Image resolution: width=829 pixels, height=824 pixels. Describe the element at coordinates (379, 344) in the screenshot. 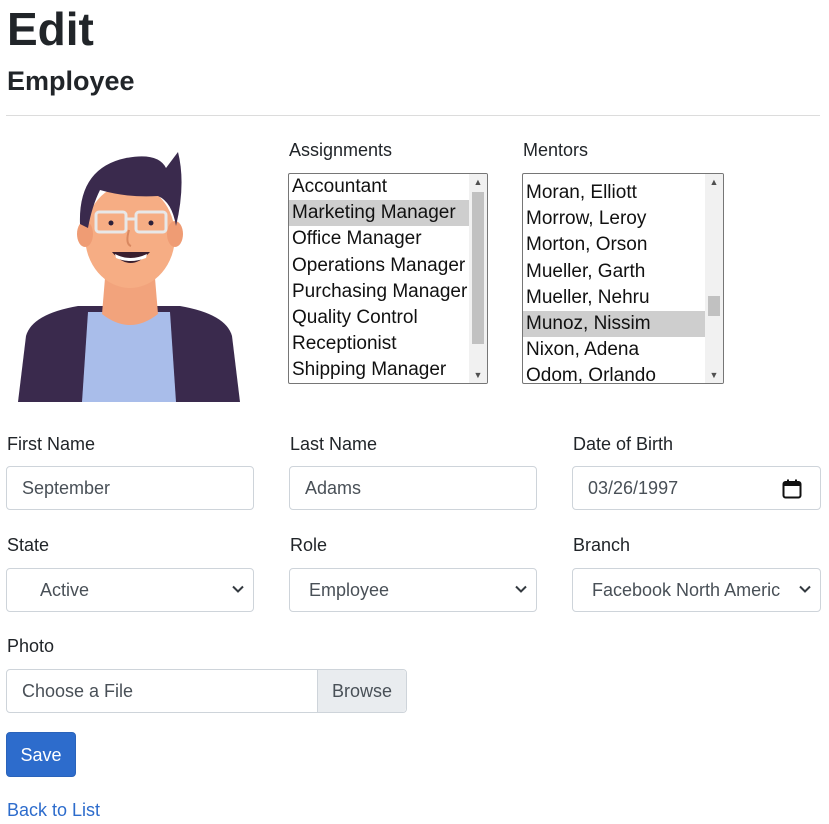

I see `assignment-option: Receptionist` at that location.